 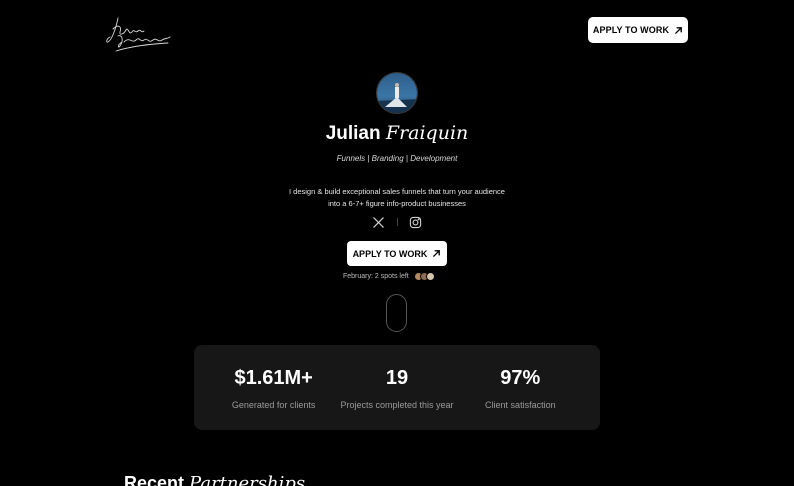 I want to click on stat-projects: 19 Projects completed this year, so click(x=396, y=387).